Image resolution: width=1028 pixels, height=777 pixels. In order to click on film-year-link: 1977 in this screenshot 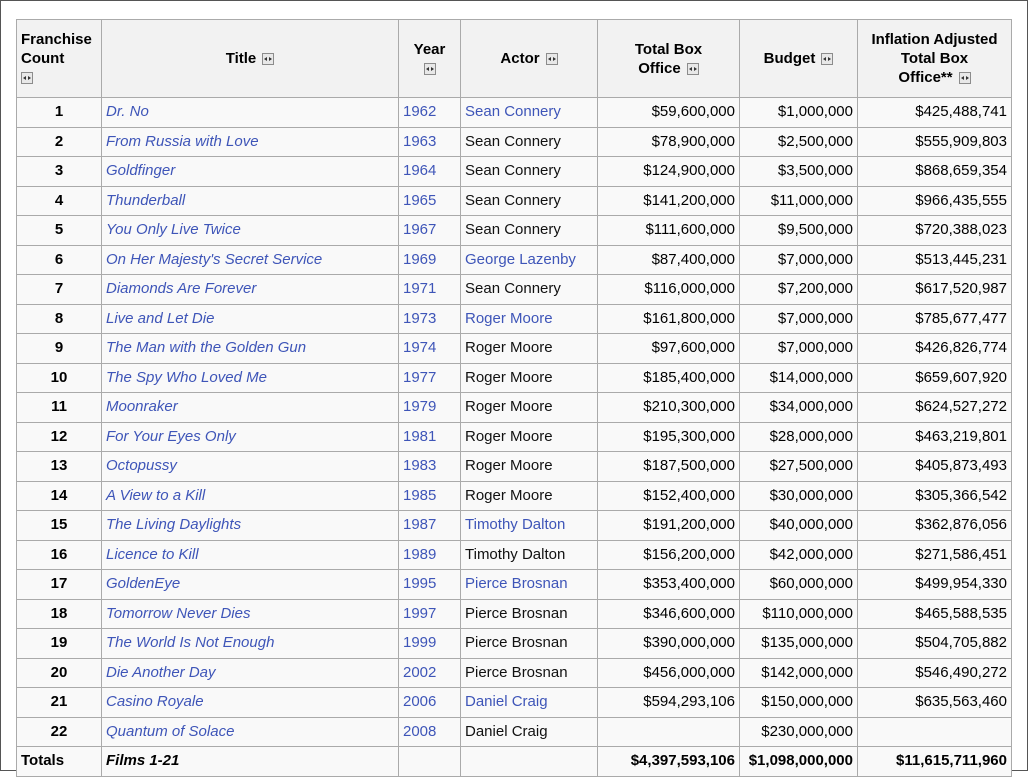, I will do `click(429, 377)`.